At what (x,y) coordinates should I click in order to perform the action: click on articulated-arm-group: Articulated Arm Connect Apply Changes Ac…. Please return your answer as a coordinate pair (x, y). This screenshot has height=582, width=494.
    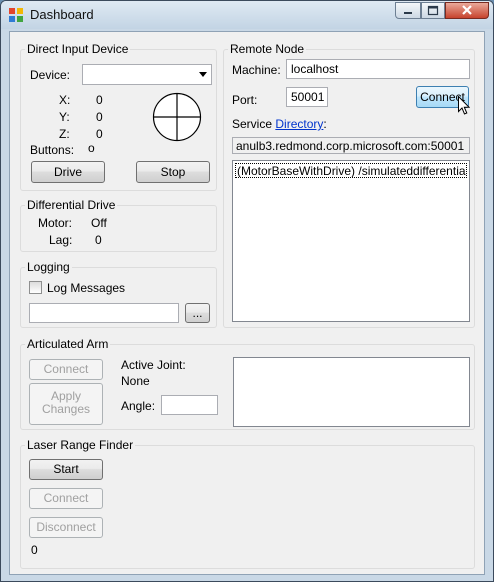
    Looking at the image, I should click on (247, 383).